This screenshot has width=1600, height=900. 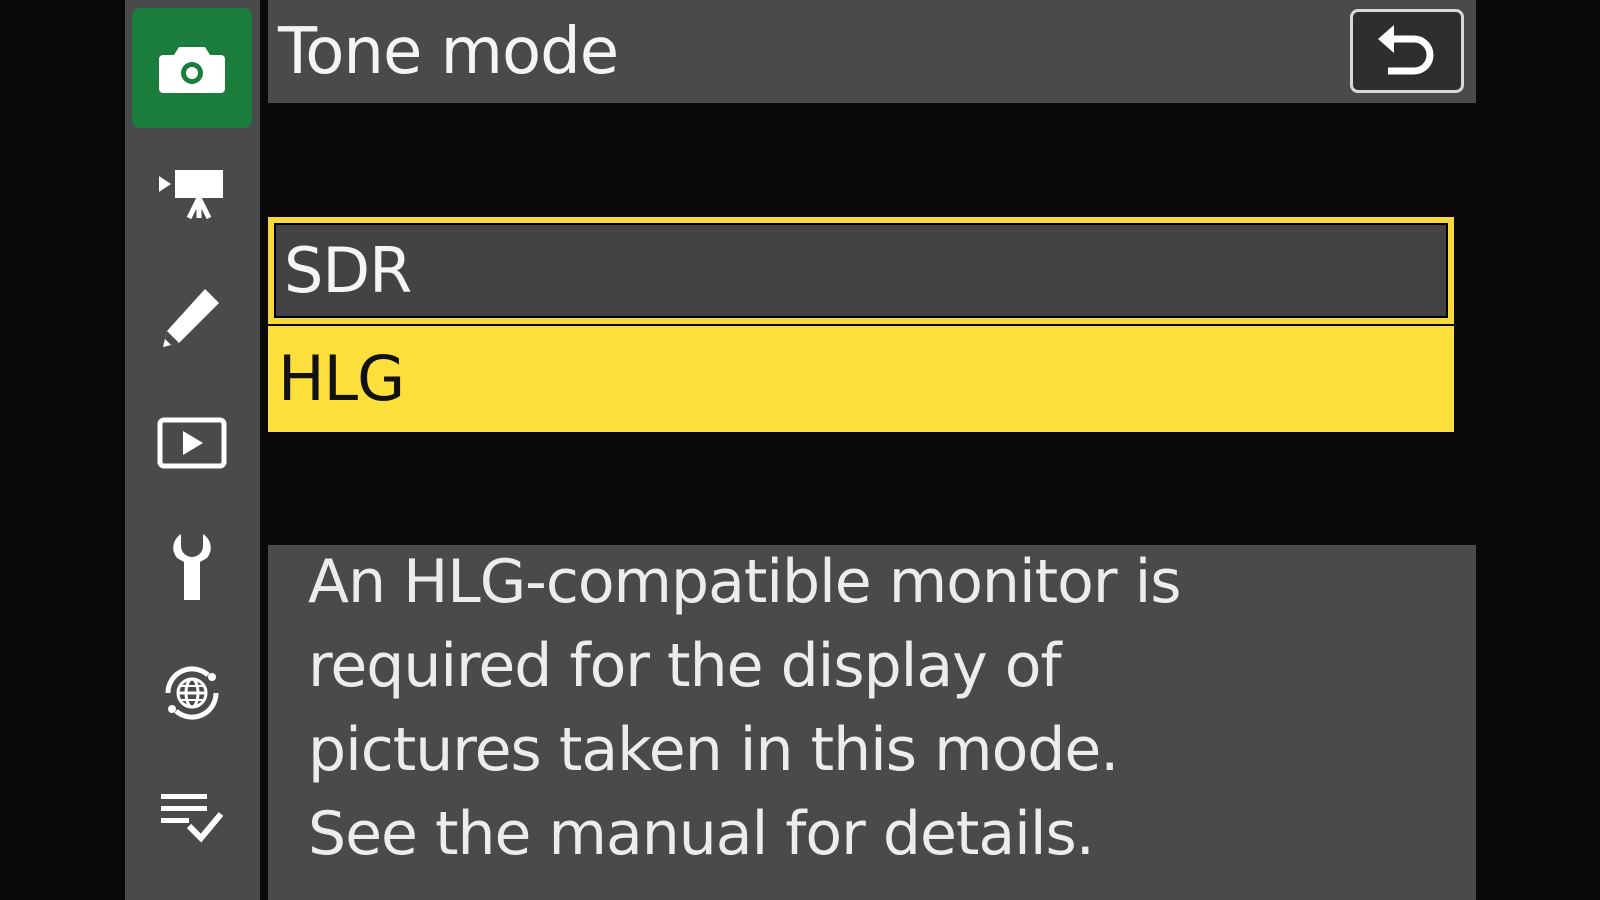 I want to click on back-button, so click(x=1407, y=51).